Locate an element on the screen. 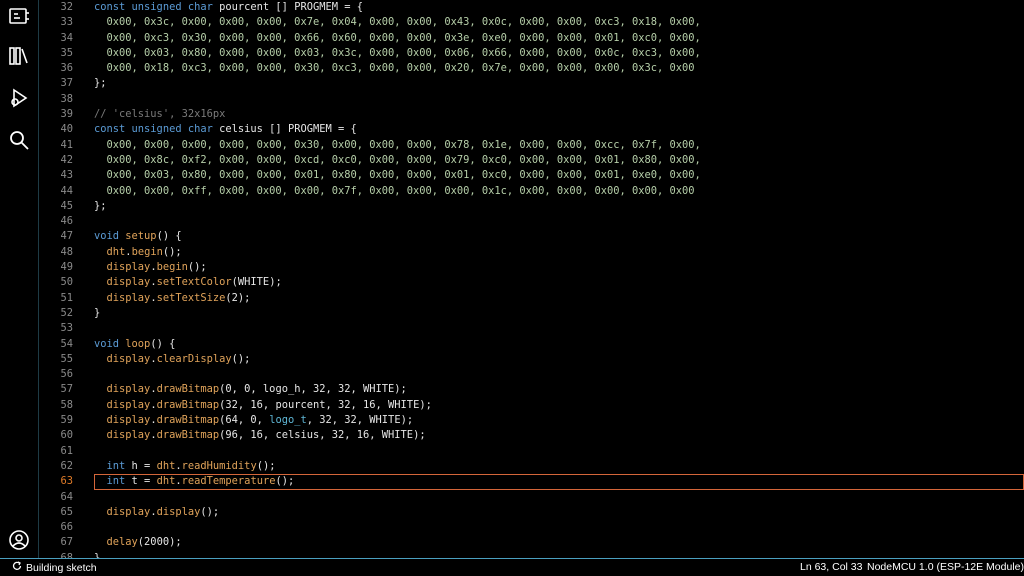  line-number: 32 is located at coordinates (66, 7).